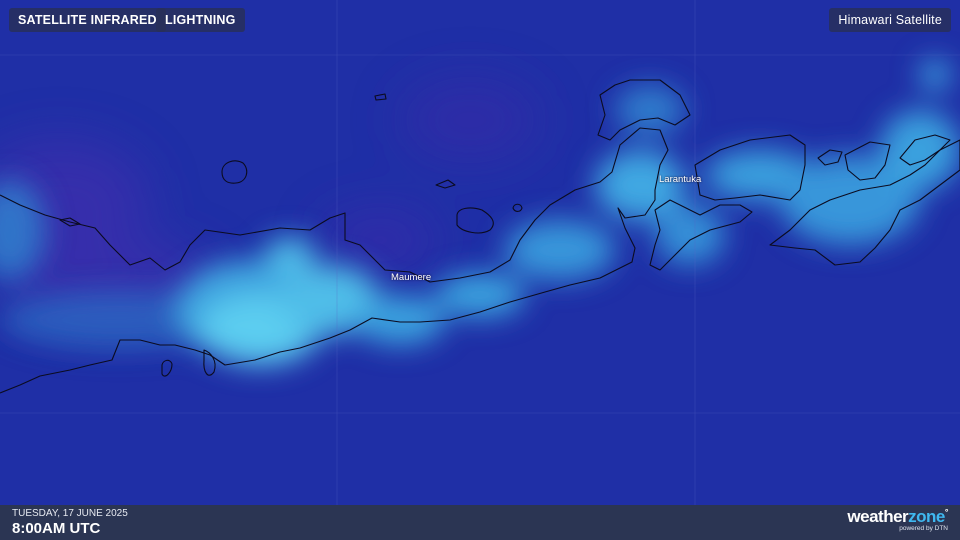 The image size is (960, 540). What do you see at coordinates (56, 528) in the screenshot?
I see `time-label: 8:00AM UTC` at bounding box center [56, 528].